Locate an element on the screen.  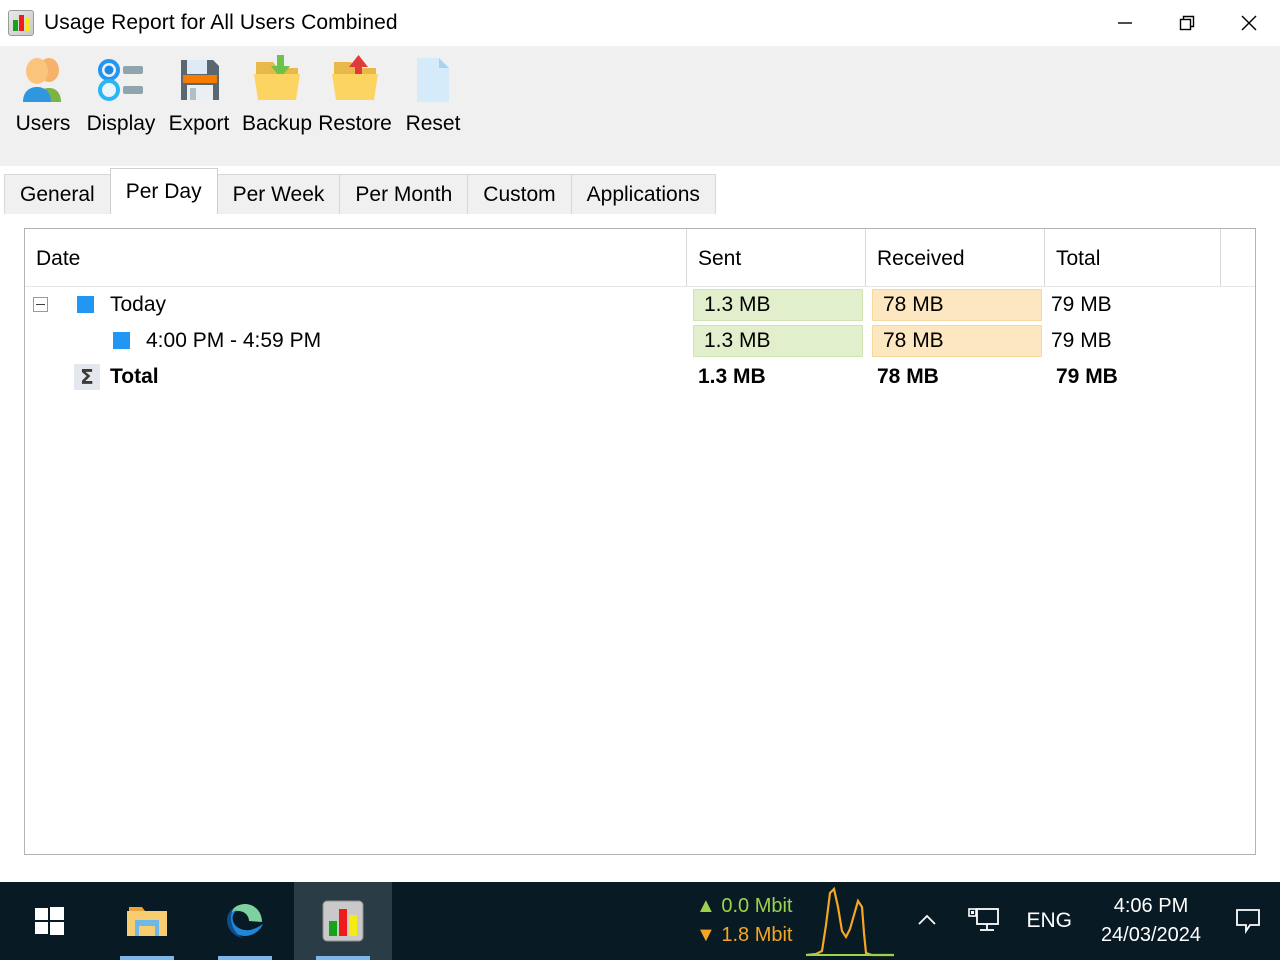
clock: 4:06 PM 24/03/2024 is located at coordinates (1151, 921).